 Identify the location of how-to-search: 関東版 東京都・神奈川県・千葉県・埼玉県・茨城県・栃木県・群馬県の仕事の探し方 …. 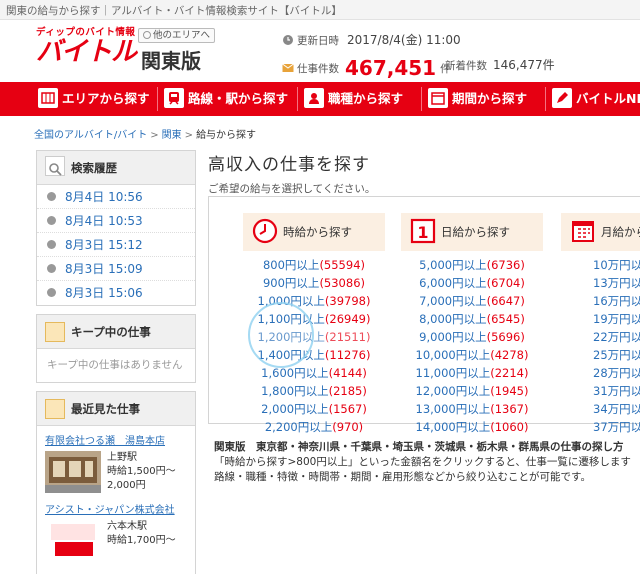
(422, 462).